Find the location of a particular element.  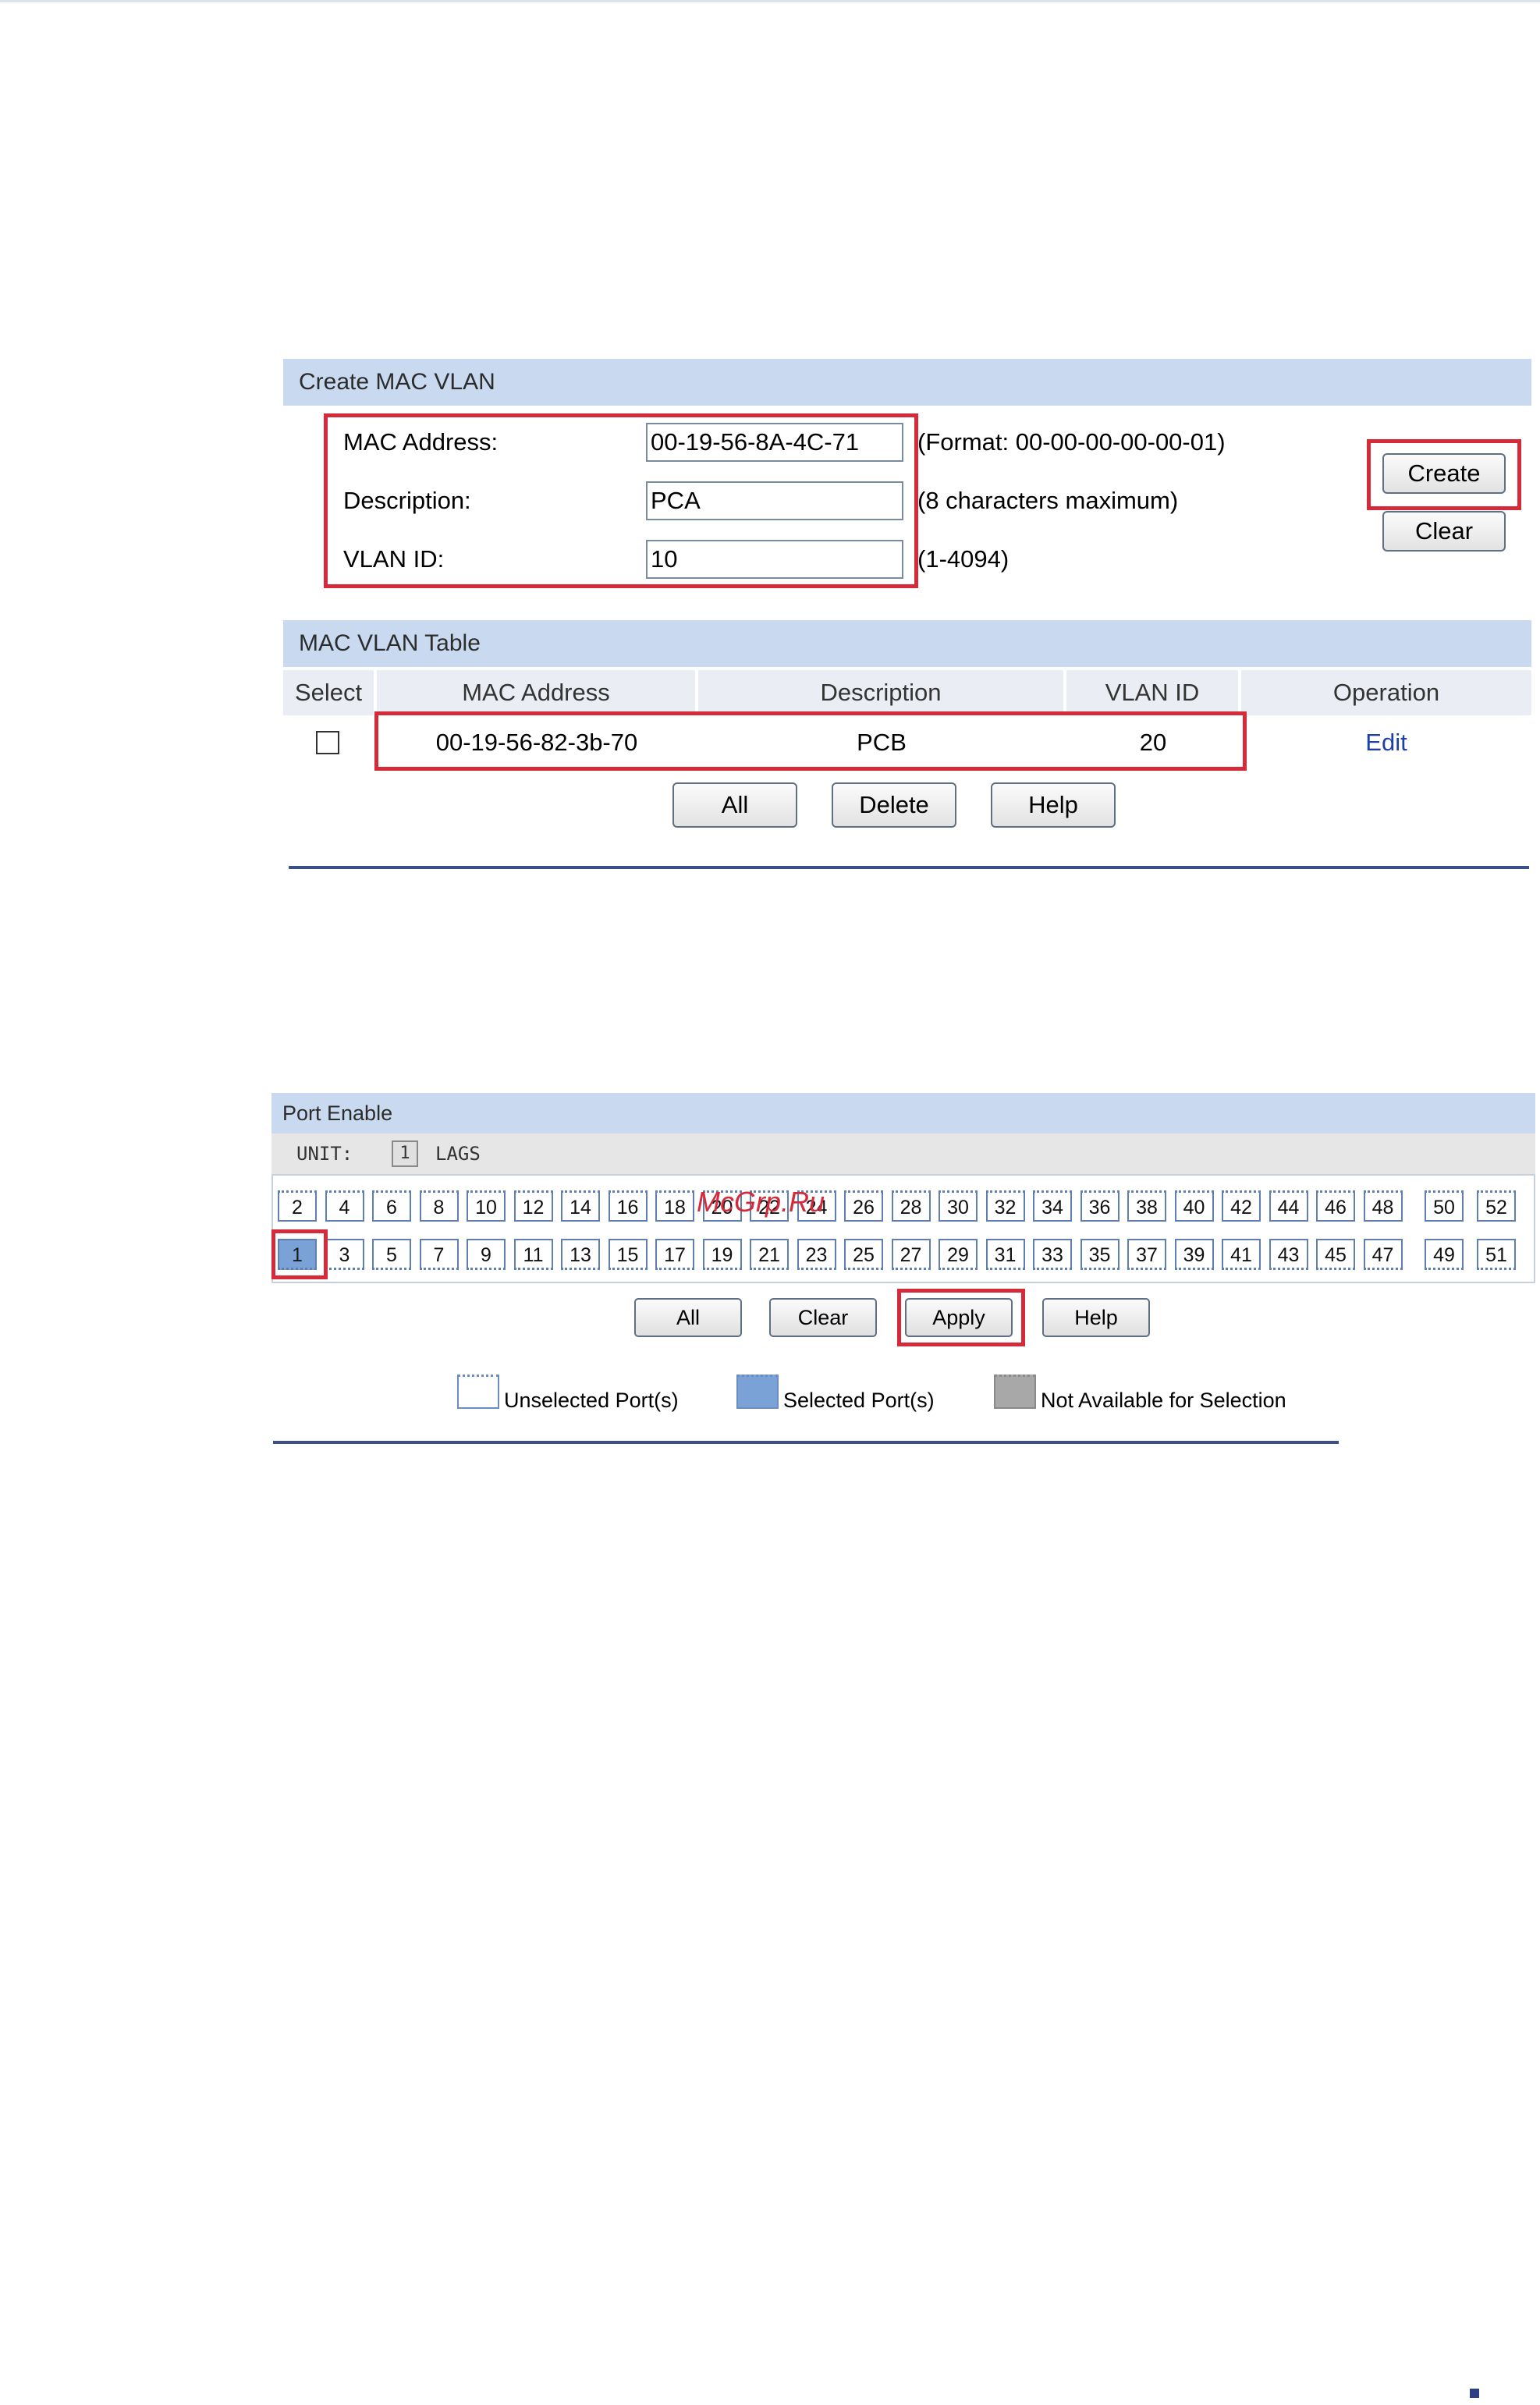

selected-port-icon is located at coordinates (757, 1392).